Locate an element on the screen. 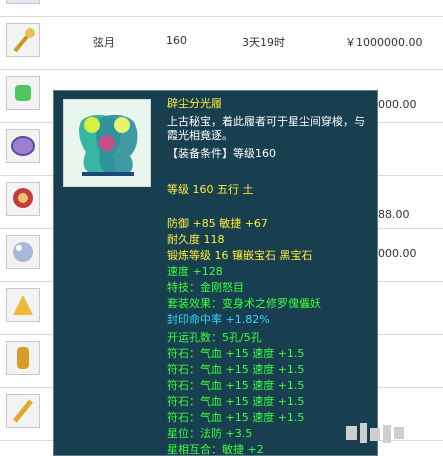  item-row is located at coordinates (221, 8).